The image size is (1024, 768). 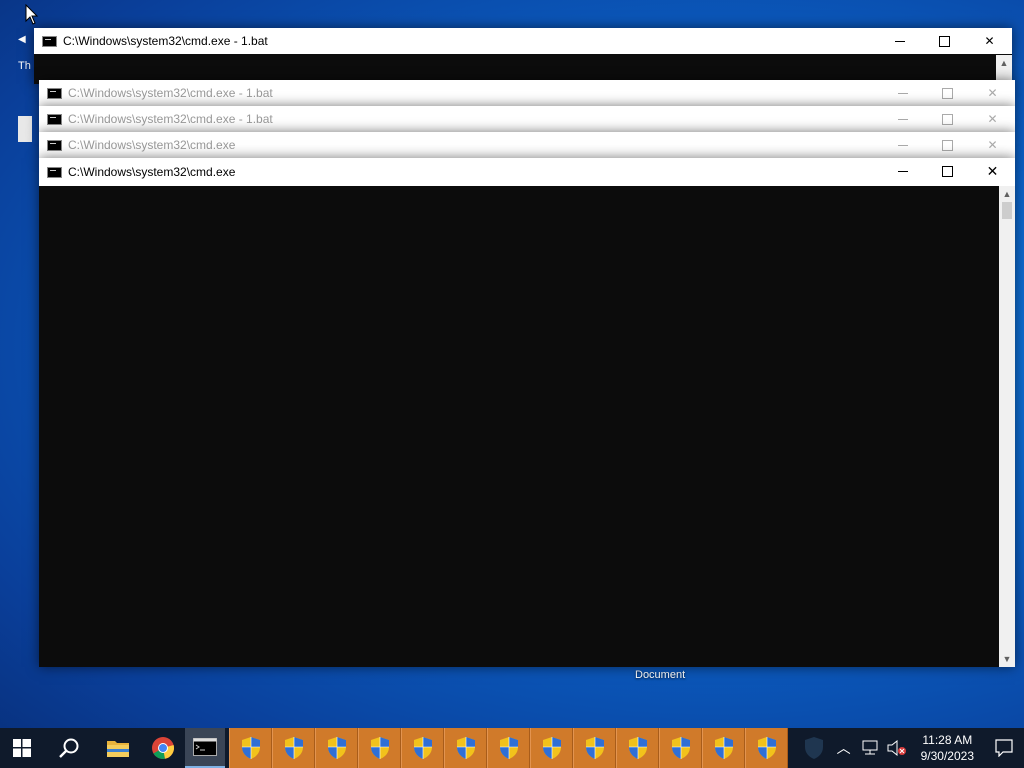 What do you see at coordinates (897, 748) in the screenshot?
I see `volume-muted-icon` at bounding box center [897, 748].